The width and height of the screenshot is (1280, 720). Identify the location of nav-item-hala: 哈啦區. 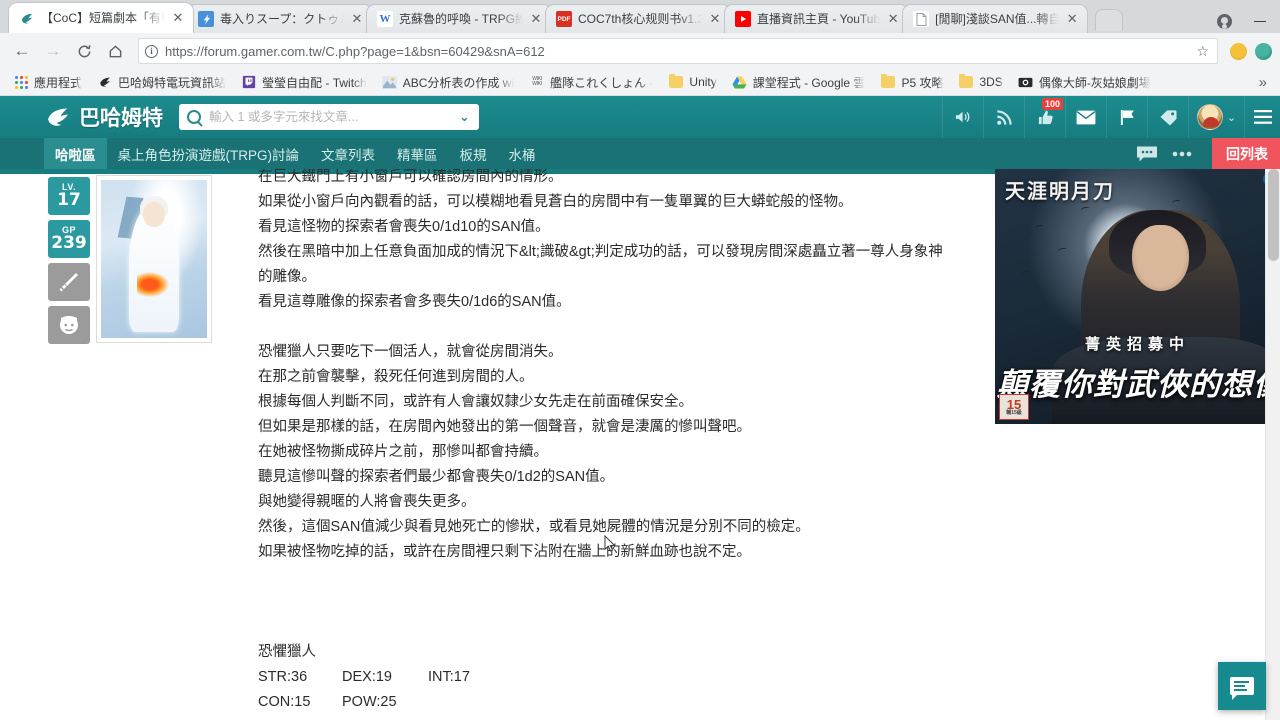
(75, 153).